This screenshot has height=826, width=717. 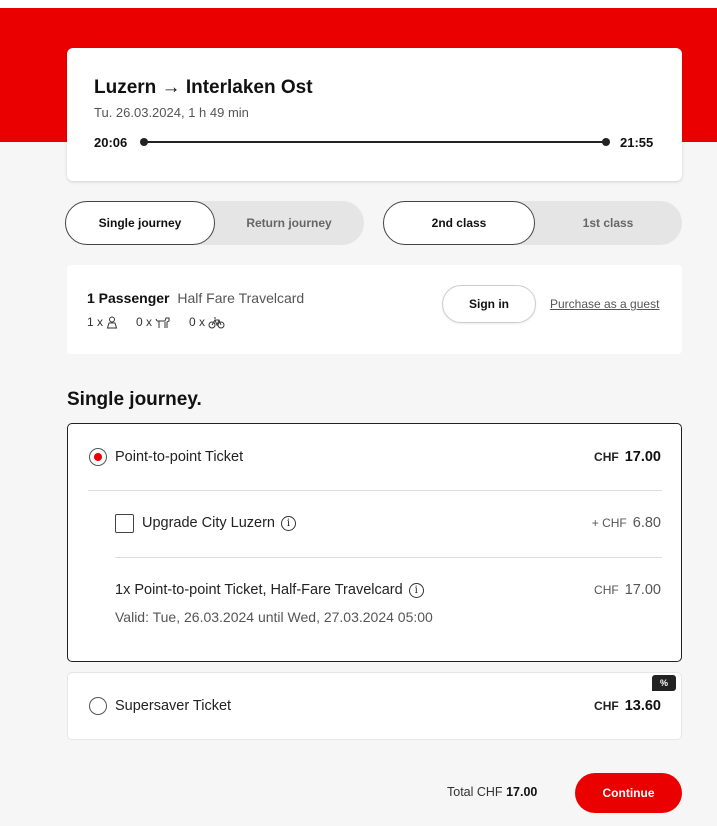 I want to click on supersaver-offer: % Supersaver Ticket CHF 13.60, so click(x=374, y=706).